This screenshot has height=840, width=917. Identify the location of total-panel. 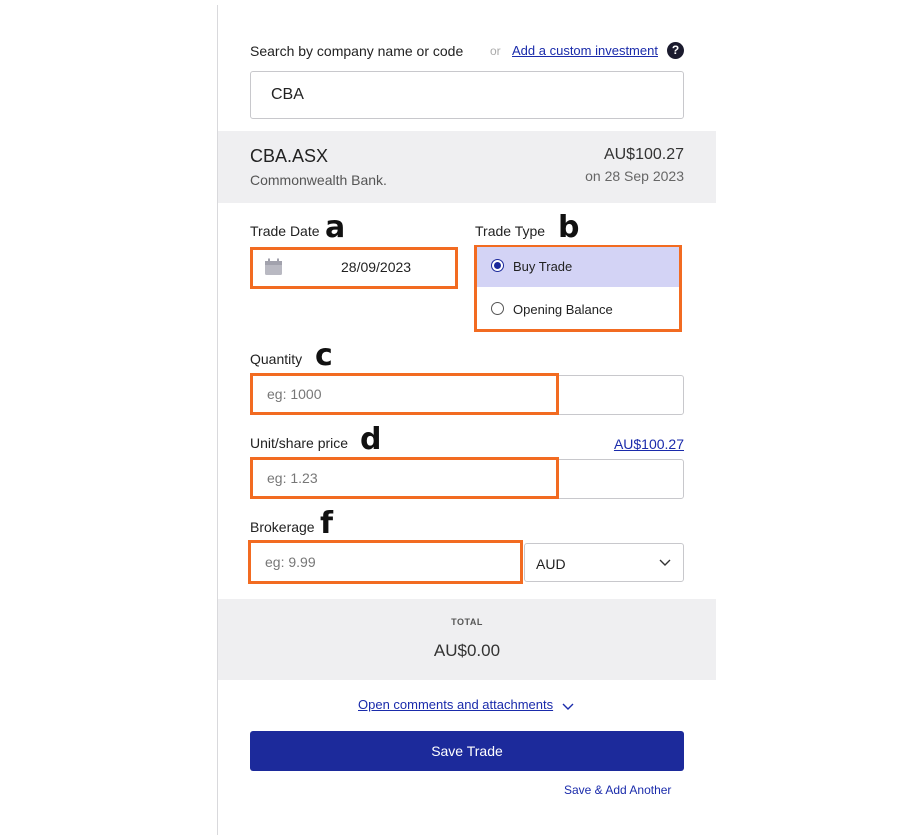
(467, 639).